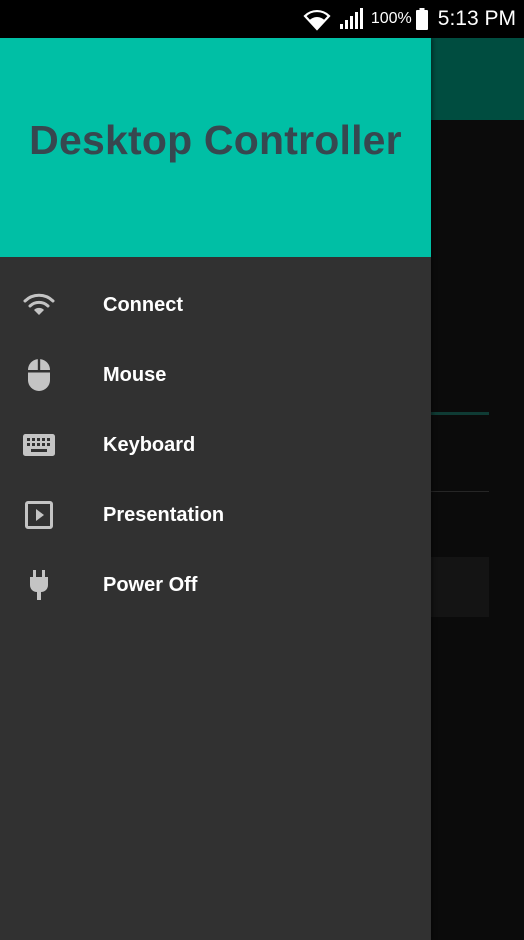 The image size is (524, 940). Describe the element at coordinates (421, 19) in the screenshot. I see `battery-icon` at that location.